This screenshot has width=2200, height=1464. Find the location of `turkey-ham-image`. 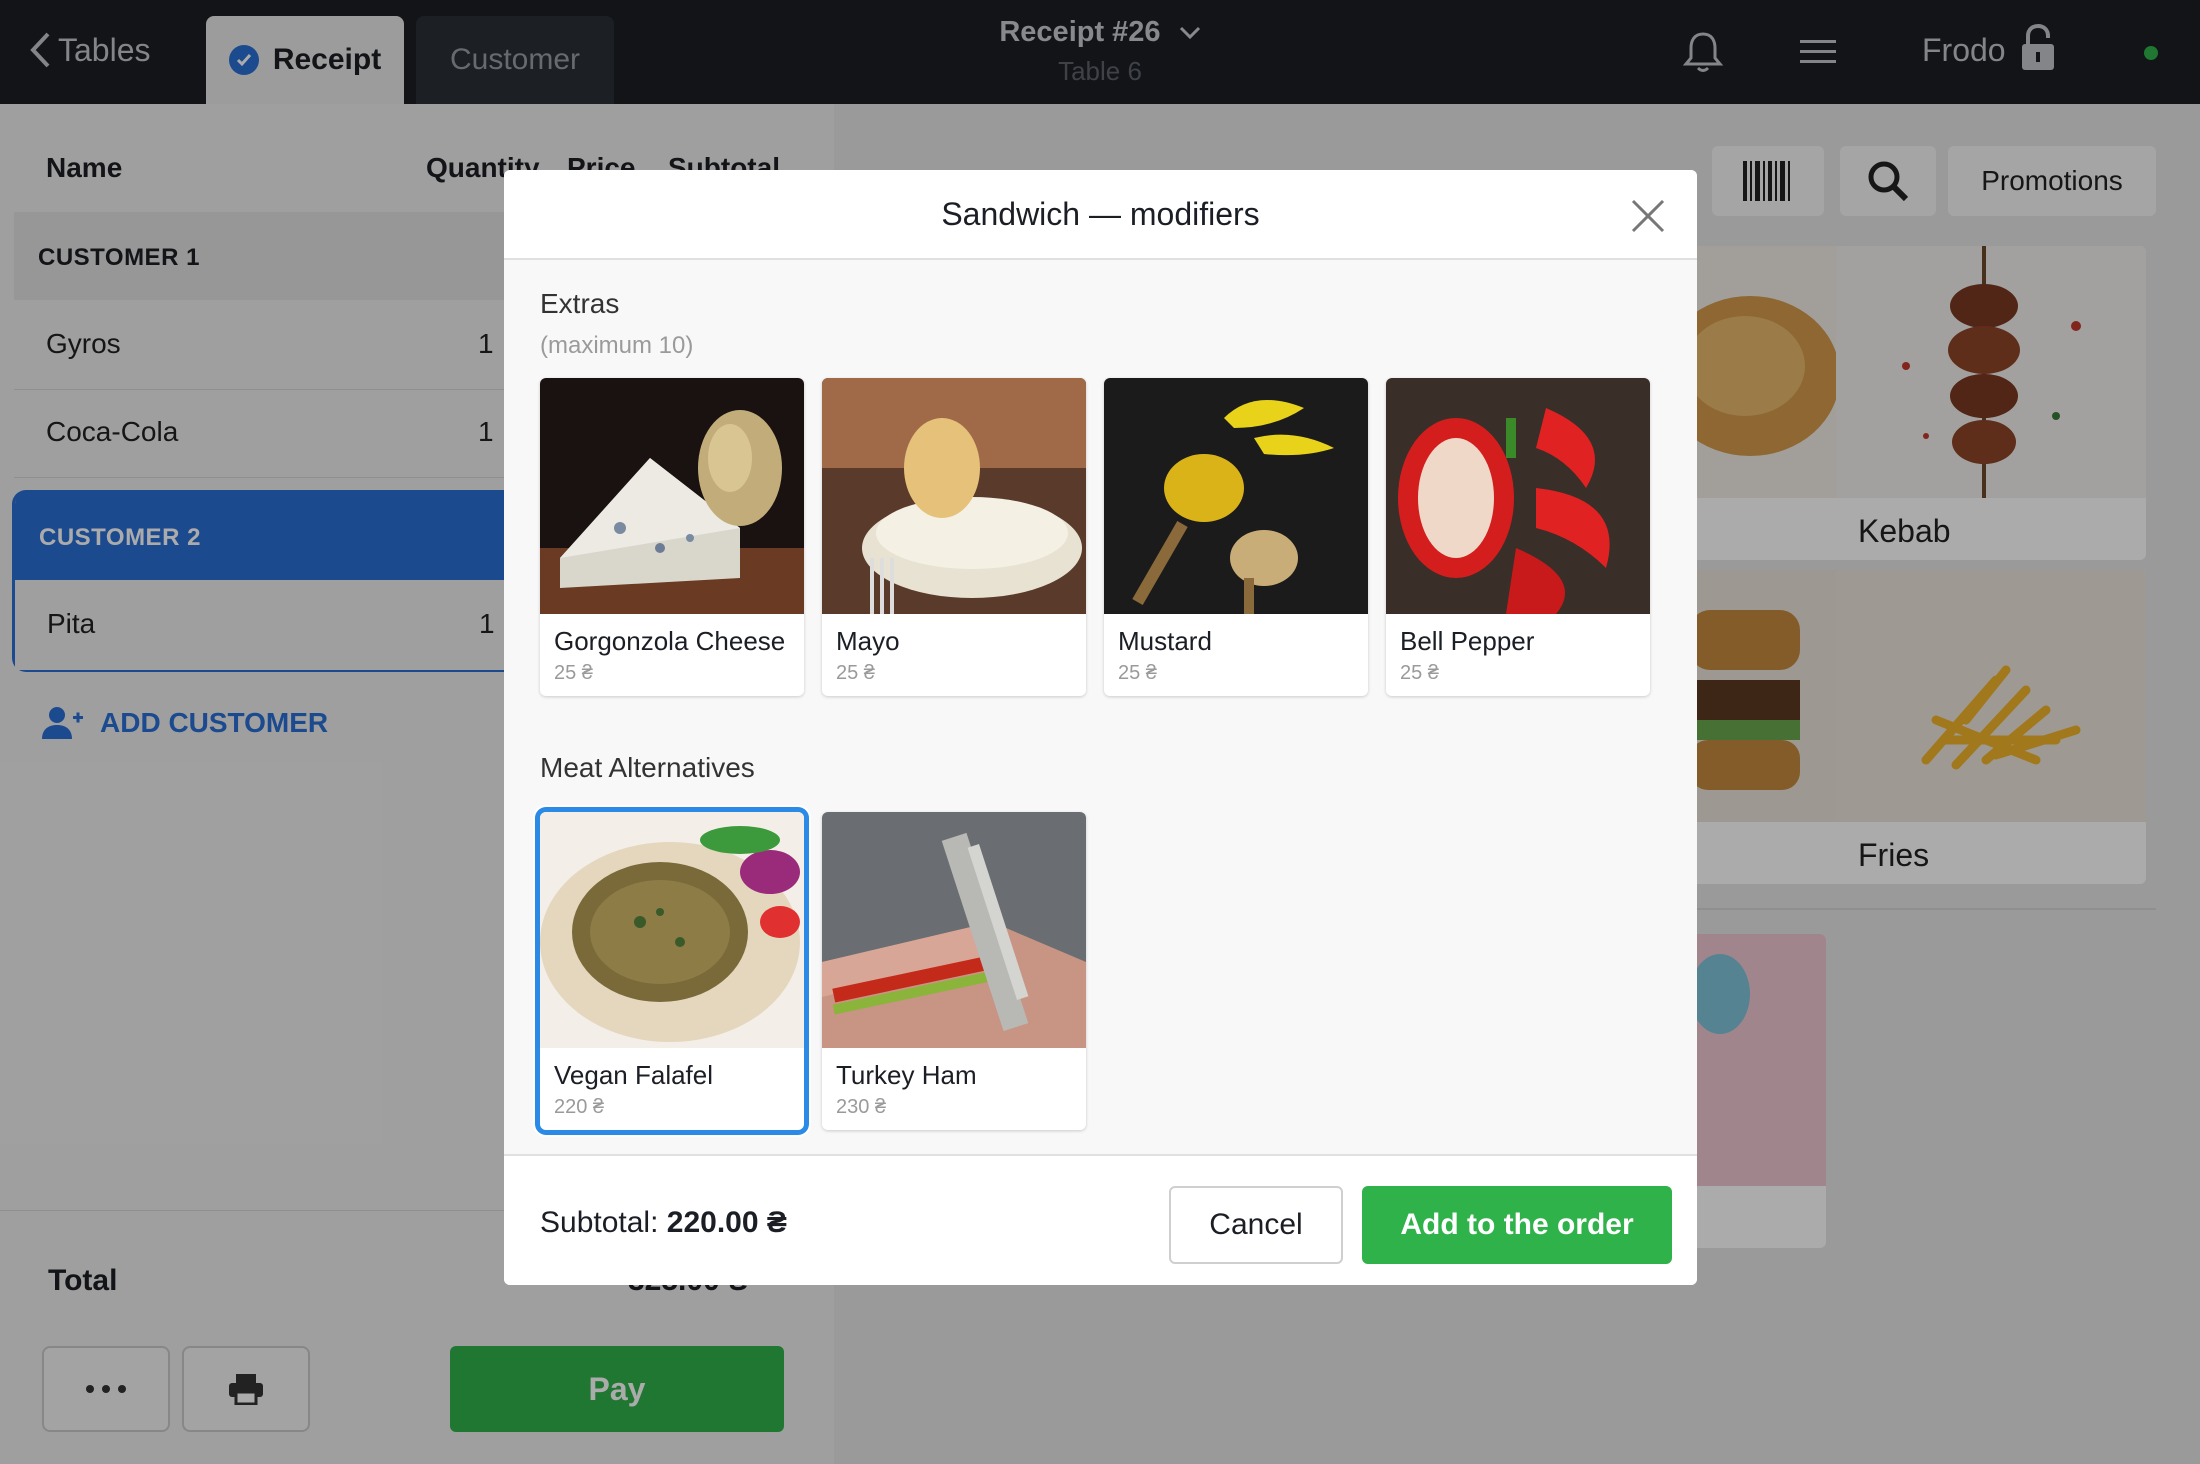

turkey-ham-image is located at coordinates (954, 930).